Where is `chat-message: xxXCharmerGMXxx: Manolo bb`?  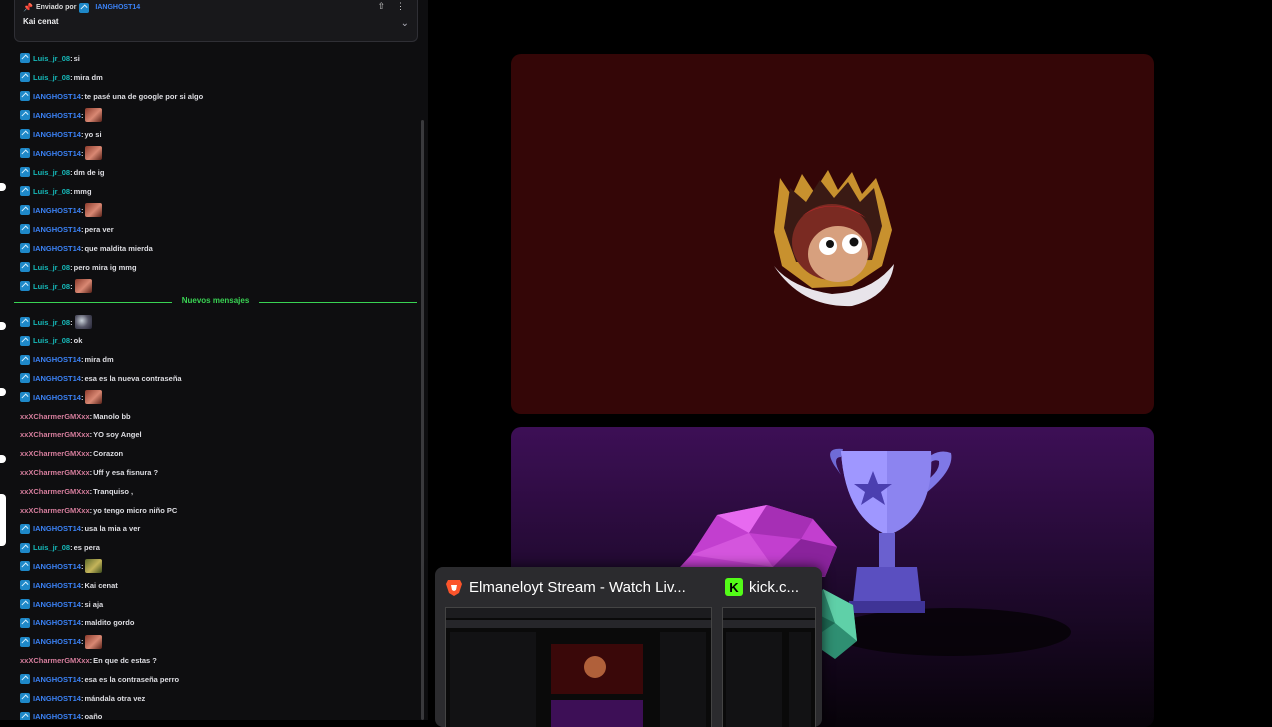
chat-message: xxXCharmerGMXxx: Manolo bb is located at coordinates (75, 416).